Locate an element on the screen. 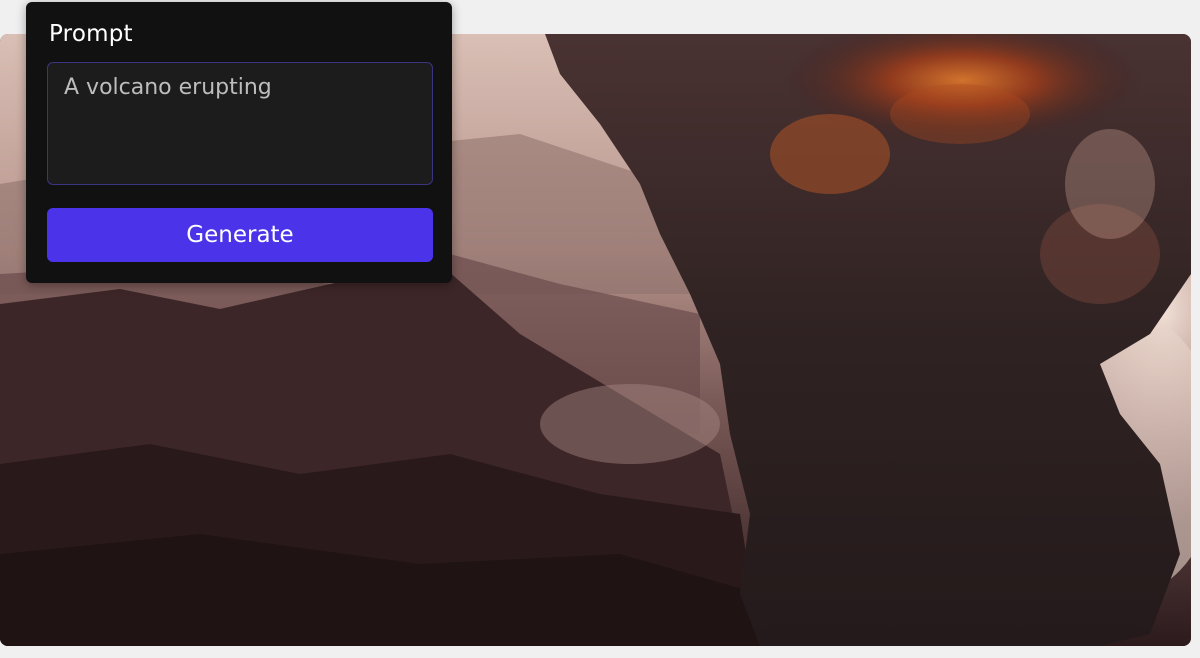  prompt-input: A volcano erupting is located at coordinates (240, 123).